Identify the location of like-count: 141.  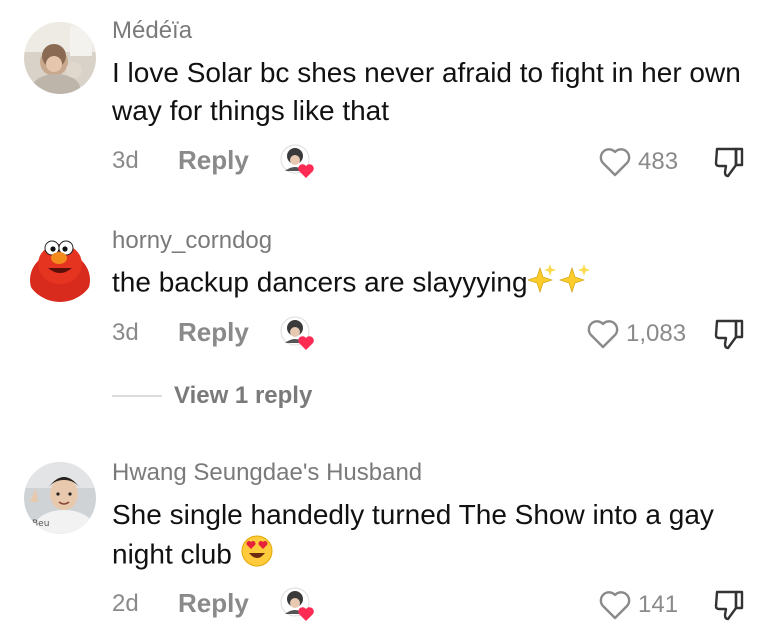
(658, 604).